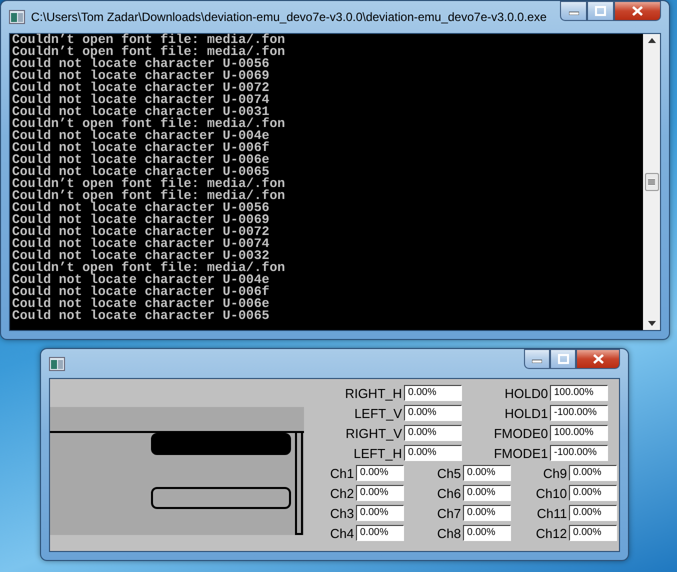 The height and width of the screenshot is (572, 677). Describe the element at coordinates (520, 453) in the screenshot. I see `channel-label: FMODE1` at that location.